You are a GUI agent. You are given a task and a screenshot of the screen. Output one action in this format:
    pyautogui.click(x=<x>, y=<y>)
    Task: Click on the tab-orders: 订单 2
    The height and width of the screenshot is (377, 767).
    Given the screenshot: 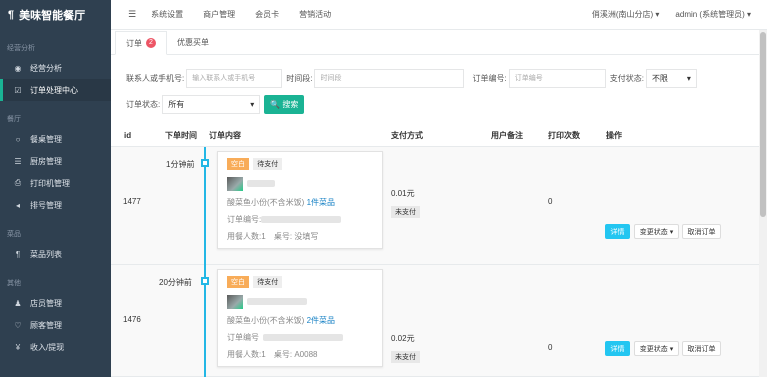 What is the action you would take?
    pyautogui.click(x=141, y=43)
    